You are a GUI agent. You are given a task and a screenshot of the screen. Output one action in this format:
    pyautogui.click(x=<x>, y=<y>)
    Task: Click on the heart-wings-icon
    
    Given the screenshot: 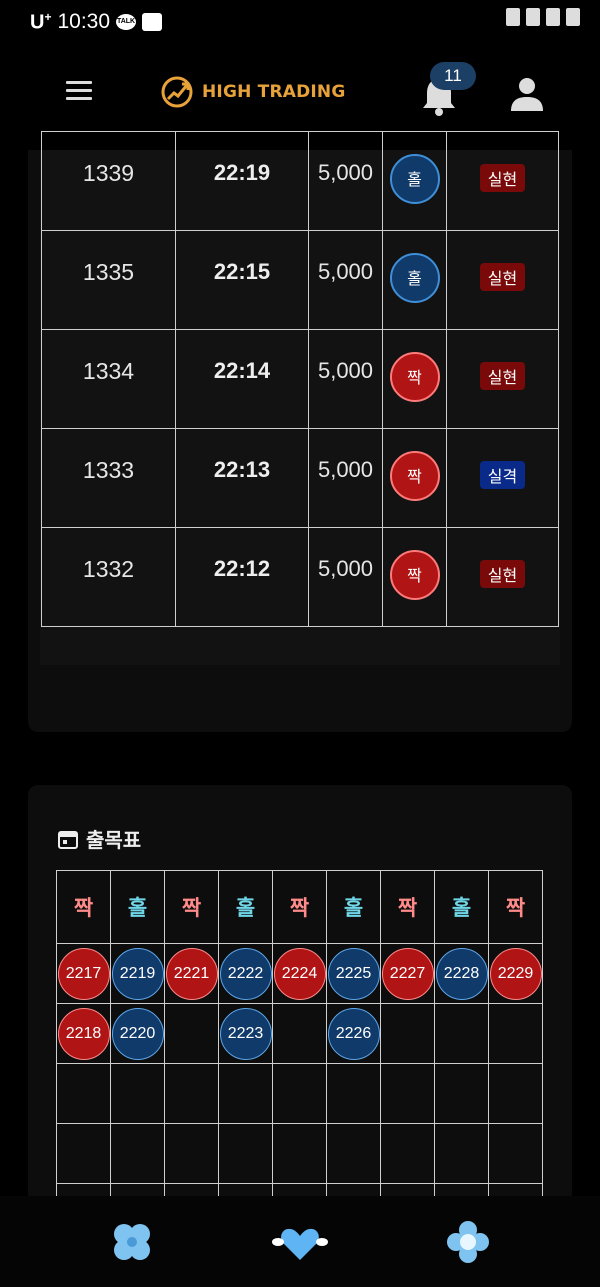 What is the action you would take?
    pyautogui.click(x=300, y=1242)
    